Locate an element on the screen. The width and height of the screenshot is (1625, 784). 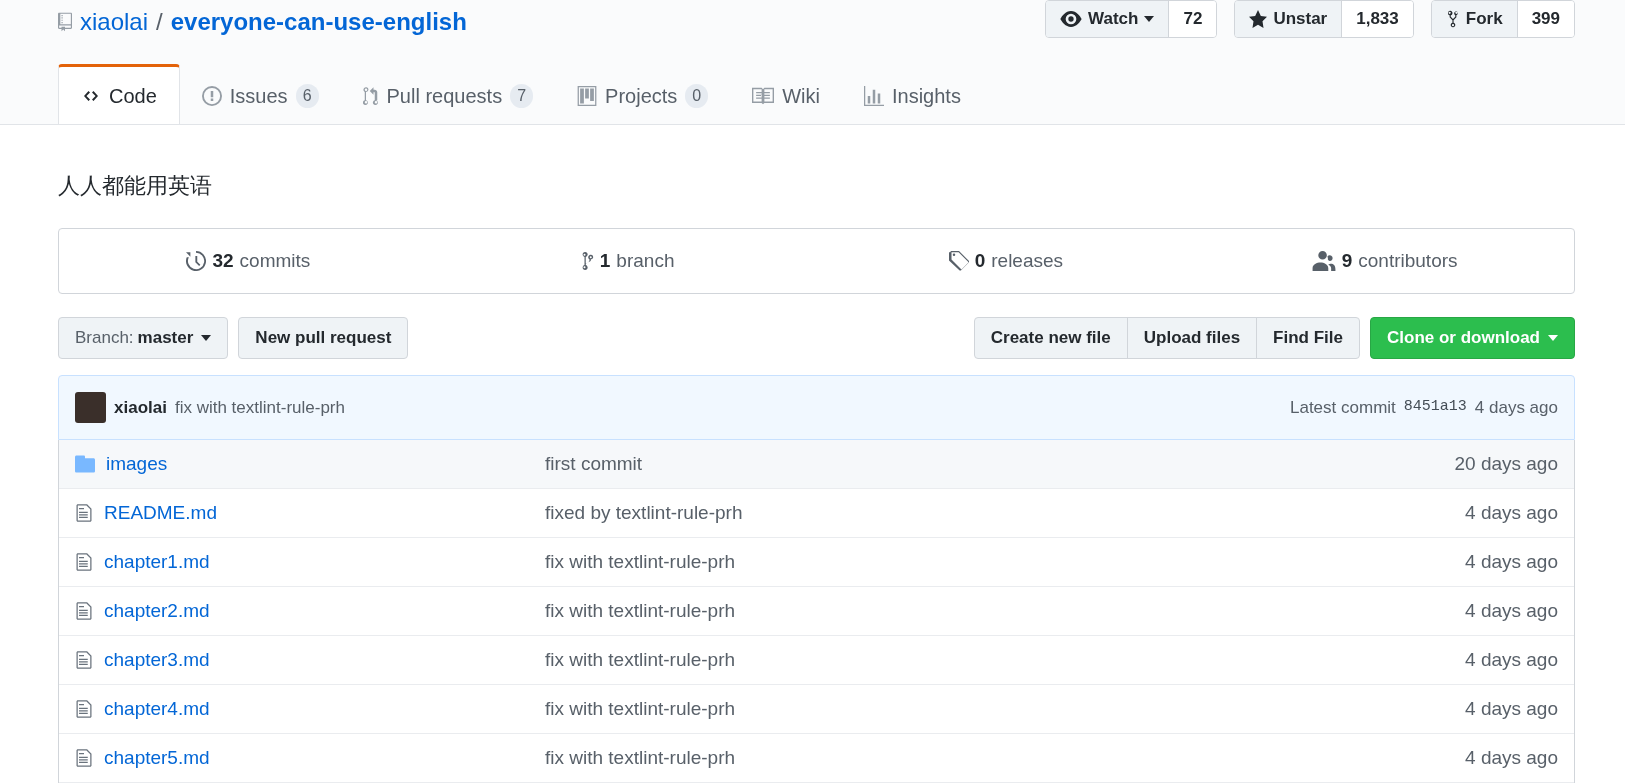
eye-icon is located at coordinates (1071, 19).